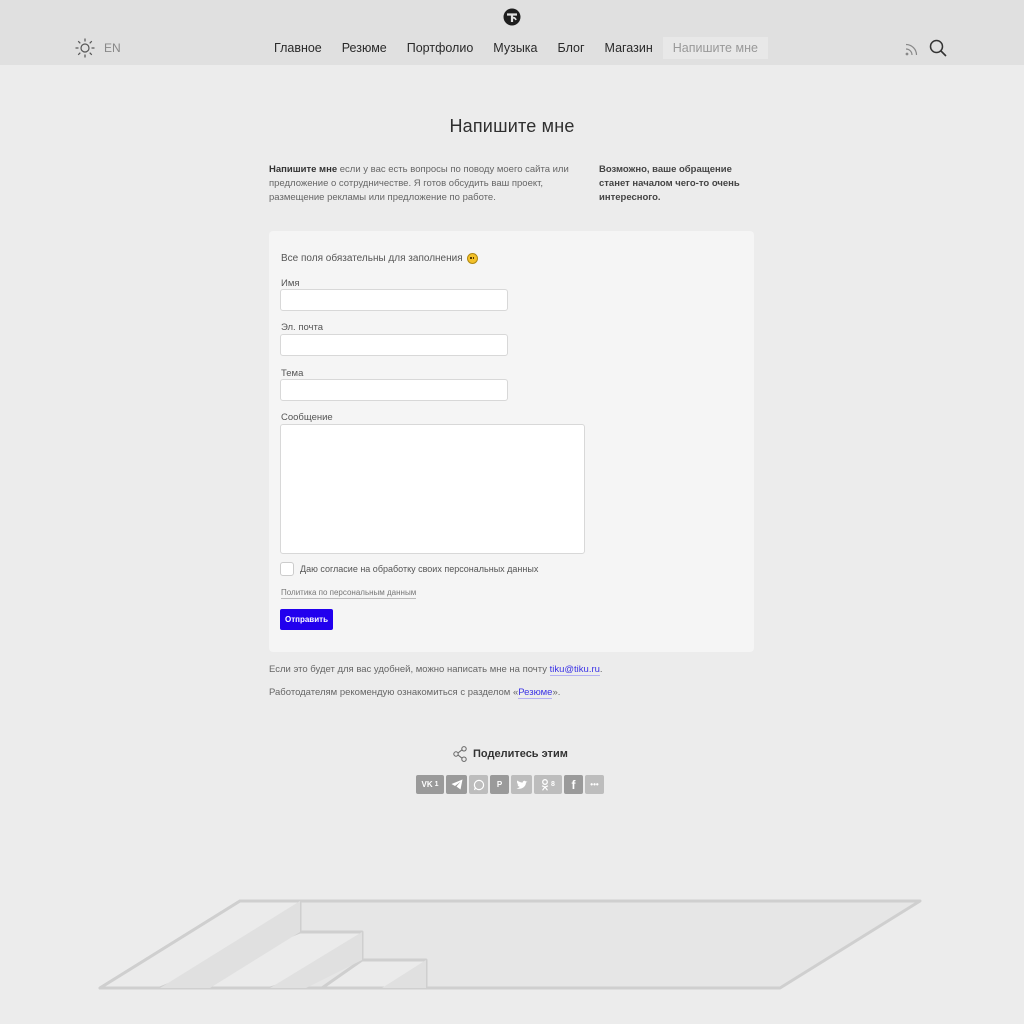 The image size is (1024, 1024). I want to click on more-share-button: •••, so click(594, 784).